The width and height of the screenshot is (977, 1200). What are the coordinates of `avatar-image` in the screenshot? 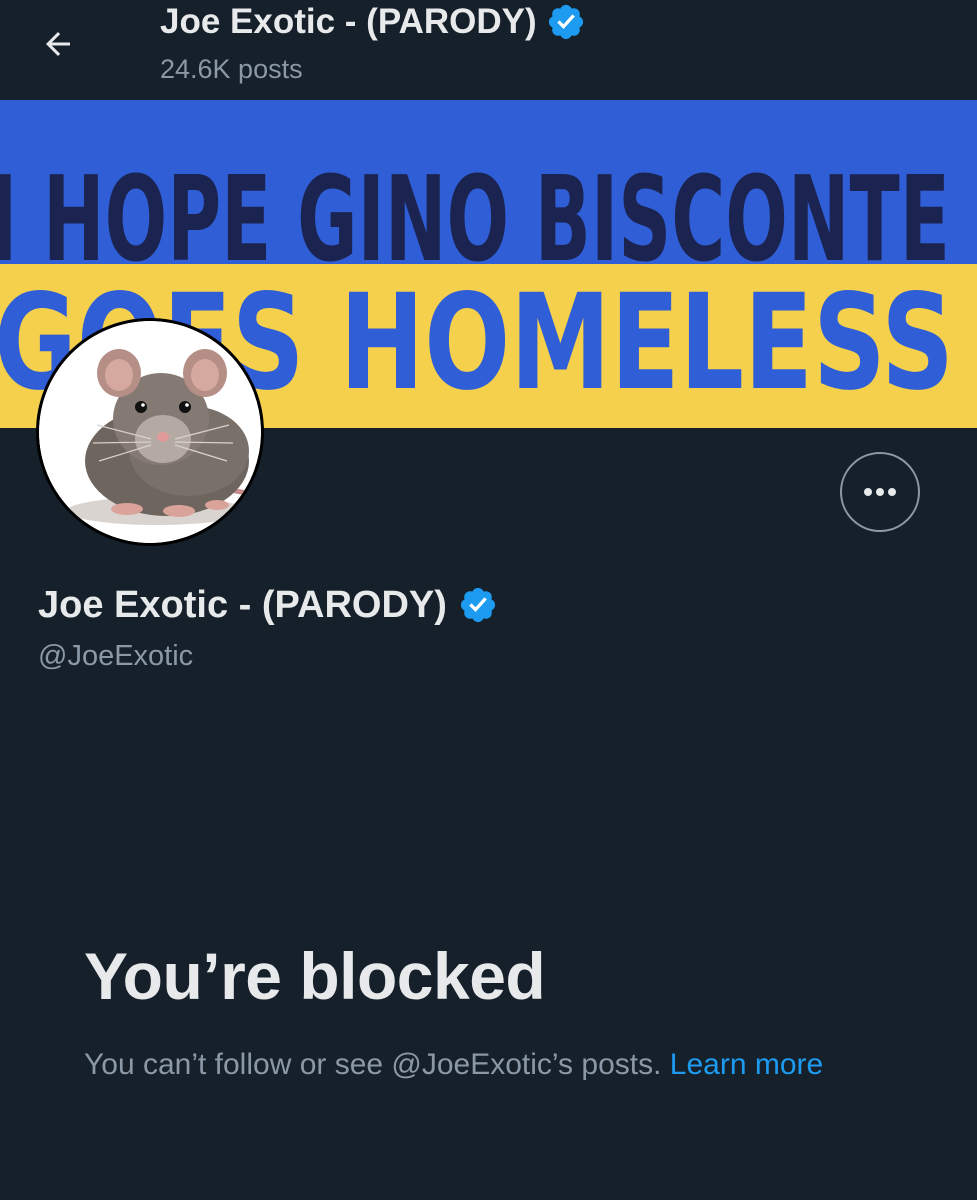 It's located at (150, 432).